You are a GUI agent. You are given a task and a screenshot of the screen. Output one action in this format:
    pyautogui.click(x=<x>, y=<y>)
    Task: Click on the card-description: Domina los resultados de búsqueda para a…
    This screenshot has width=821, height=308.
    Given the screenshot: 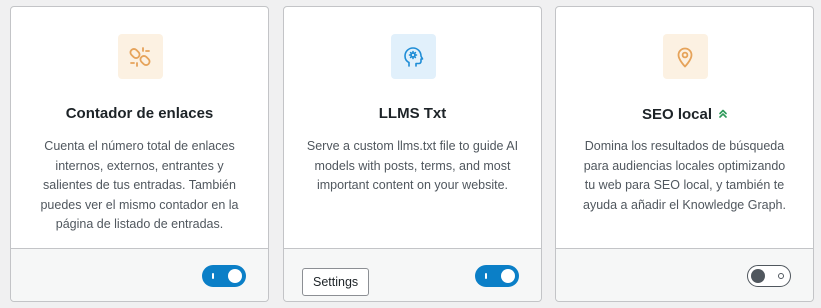 What is the action you would take?
    pyautogui.click(x=684, y=175)
    